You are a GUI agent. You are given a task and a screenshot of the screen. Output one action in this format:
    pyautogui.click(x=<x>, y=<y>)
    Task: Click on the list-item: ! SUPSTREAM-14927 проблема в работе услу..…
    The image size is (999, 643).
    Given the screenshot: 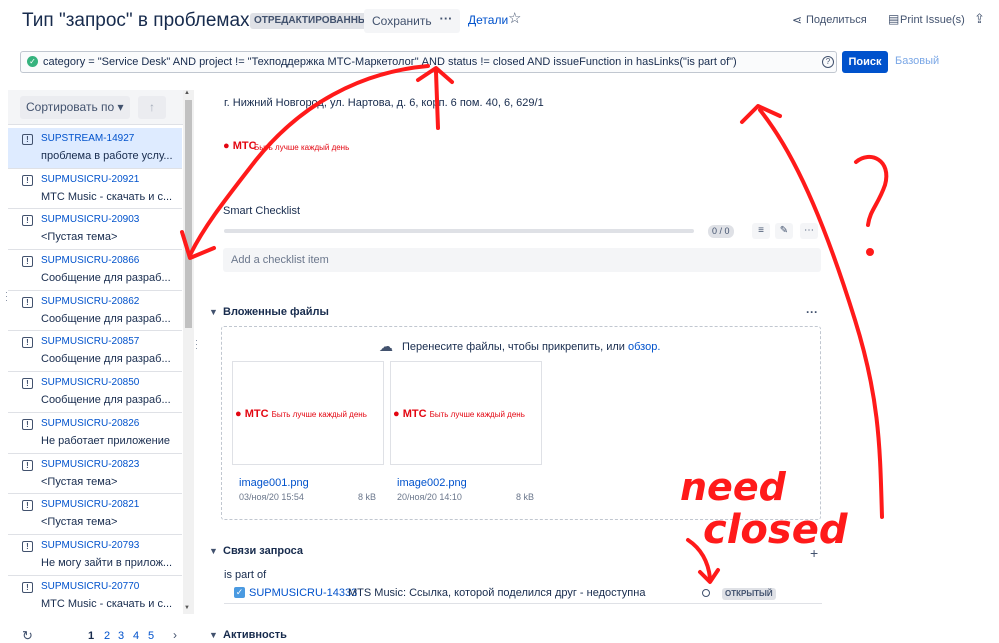 What is the action you would take?
    pyautogui.click(x=95, y=148)
    